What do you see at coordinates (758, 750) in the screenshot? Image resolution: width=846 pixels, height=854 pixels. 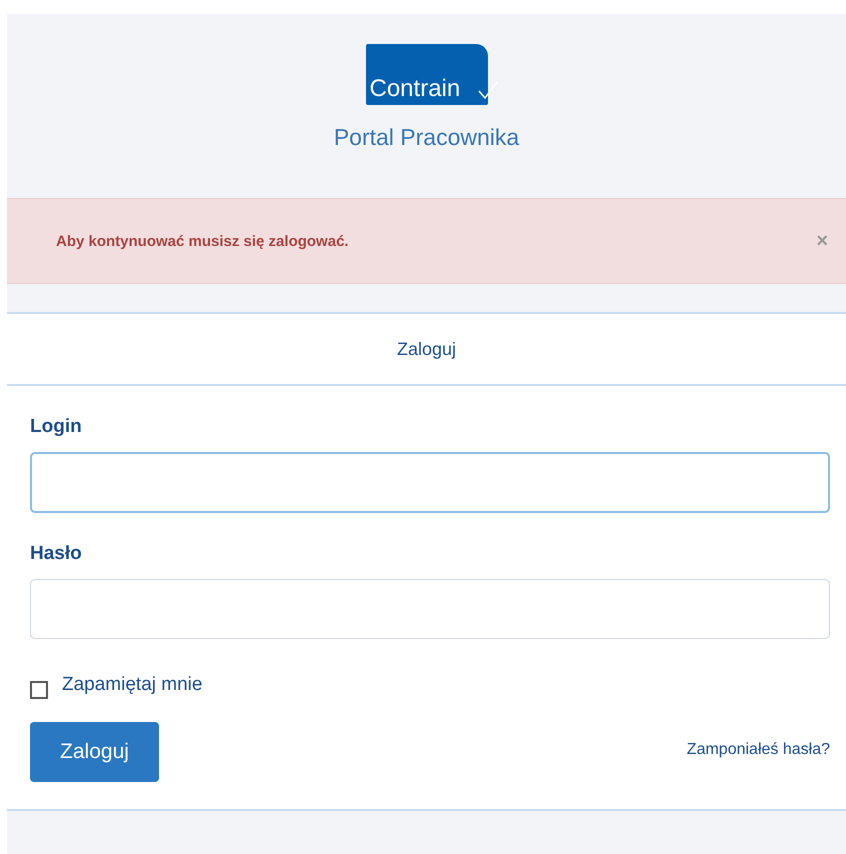 I see `forgot-password-link: Zamponiałeś hasła?` at bounding box center [758, 750].